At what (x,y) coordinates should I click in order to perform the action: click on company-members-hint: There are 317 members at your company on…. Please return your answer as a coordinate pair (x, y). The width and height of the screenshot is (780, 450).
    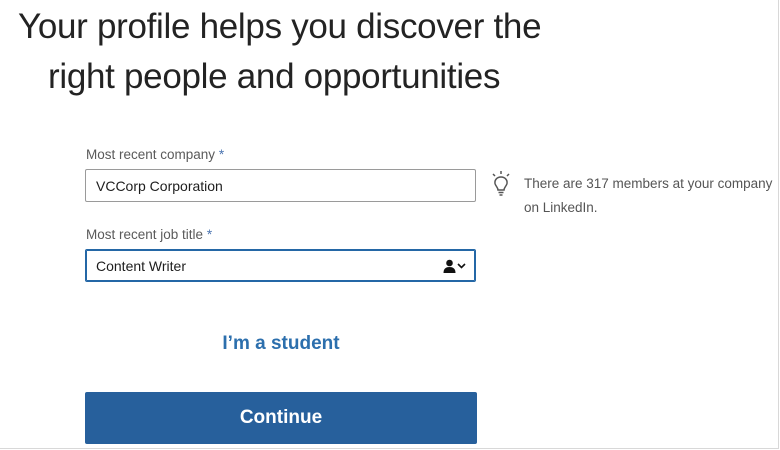
    Looking at the image, I should click on (648, 195).